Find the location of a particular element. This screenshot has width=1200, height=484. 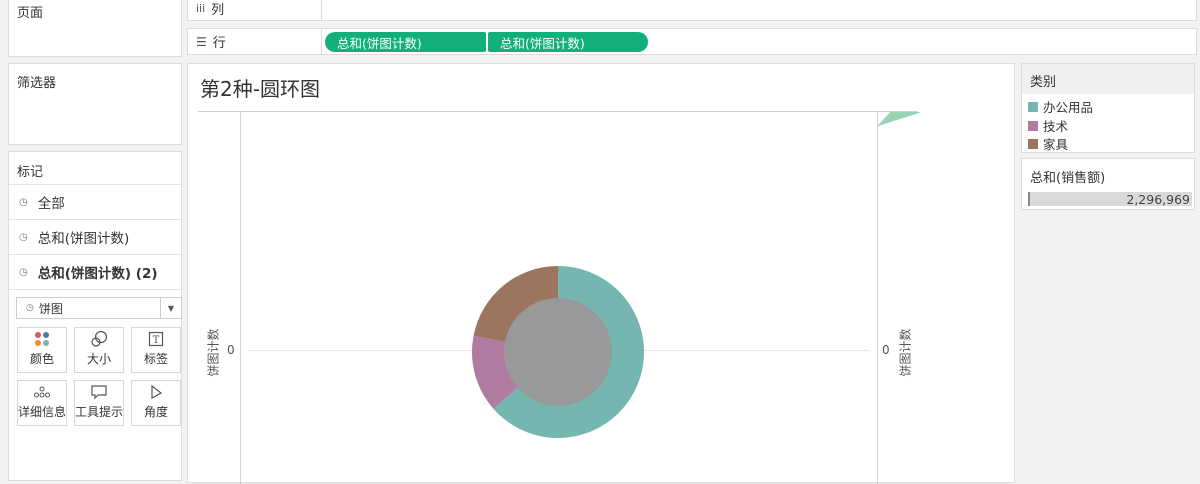

size-icon is located at coordinates (99, 339).